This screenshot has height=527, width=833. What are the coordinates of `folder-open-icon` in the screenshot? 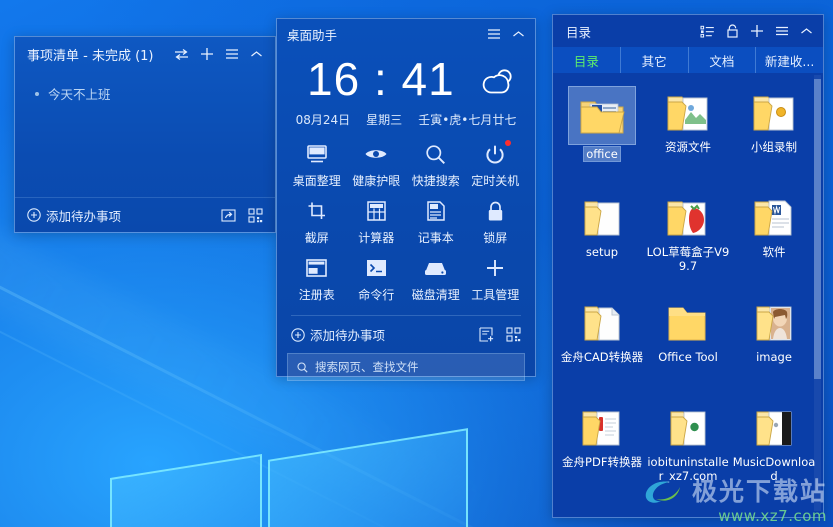 It's located at (688, 112).